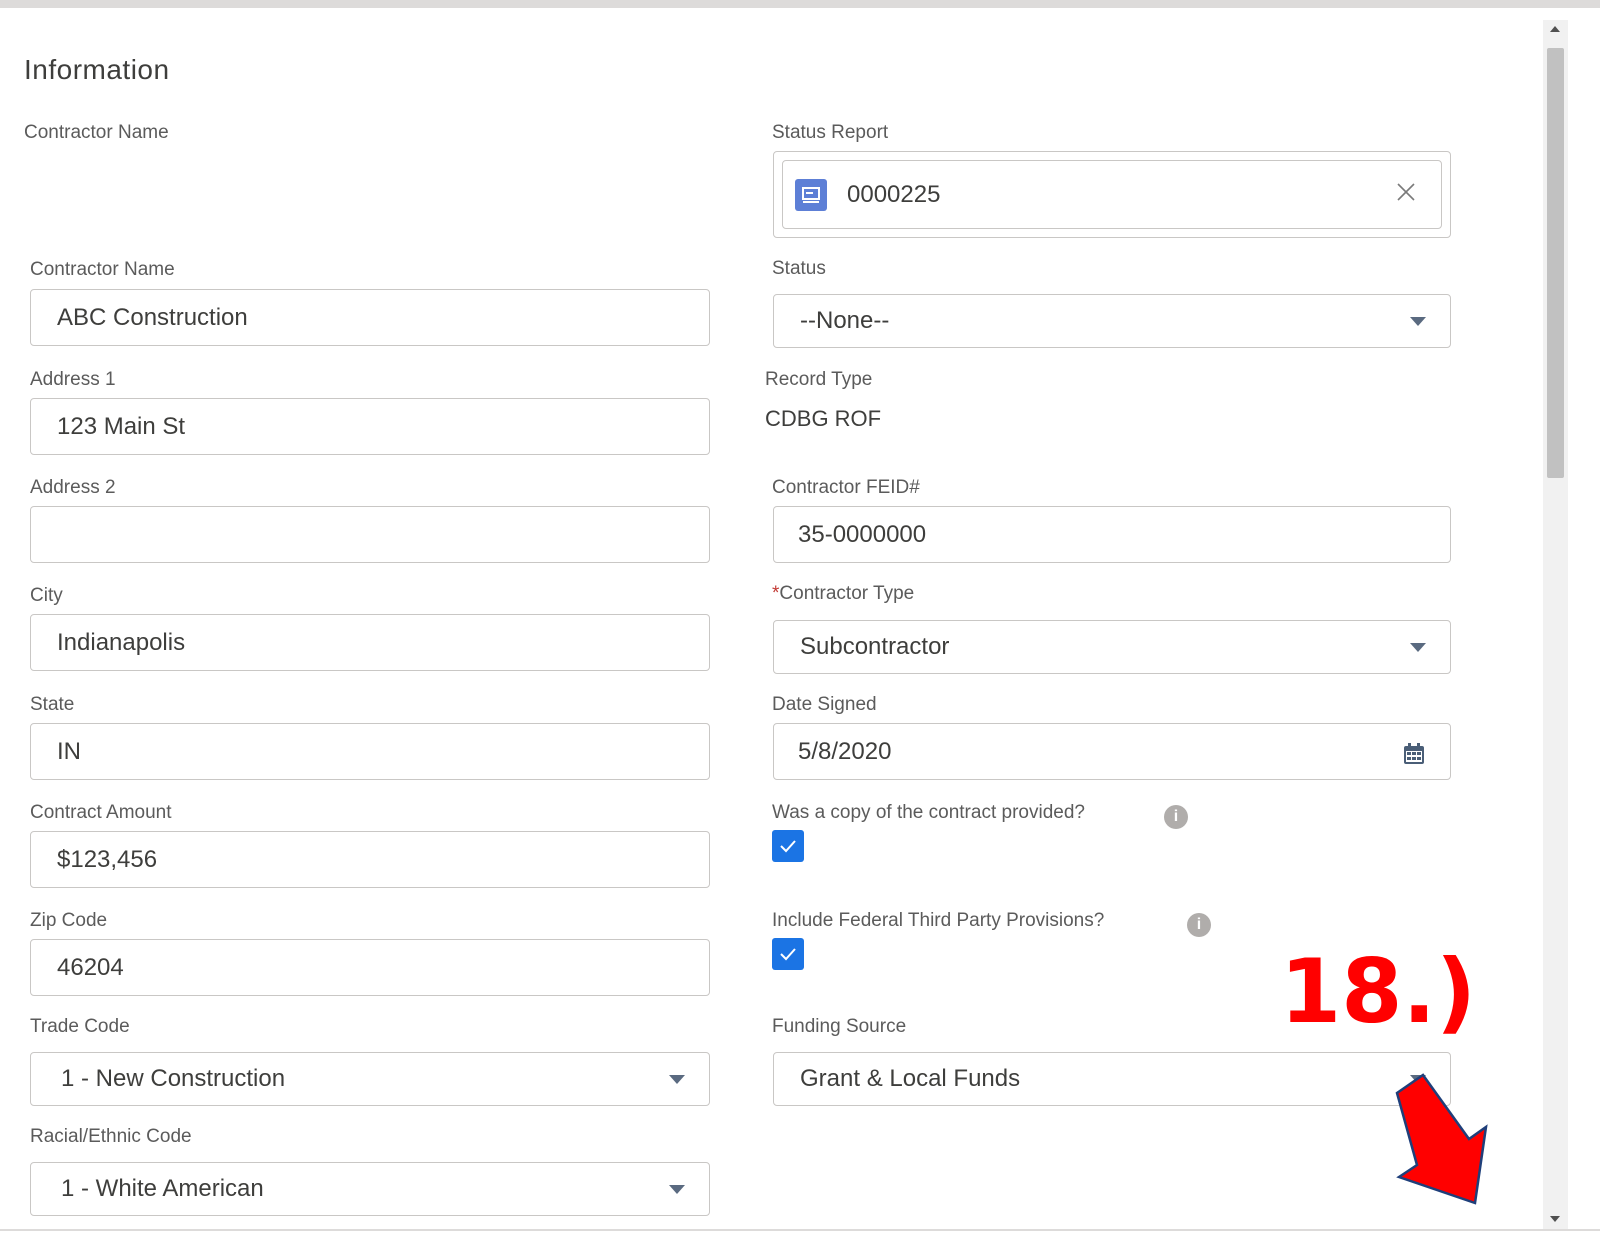 This screenshot has height=1255, width=1600. I want to click on status-label: Status, so click(799, 268).